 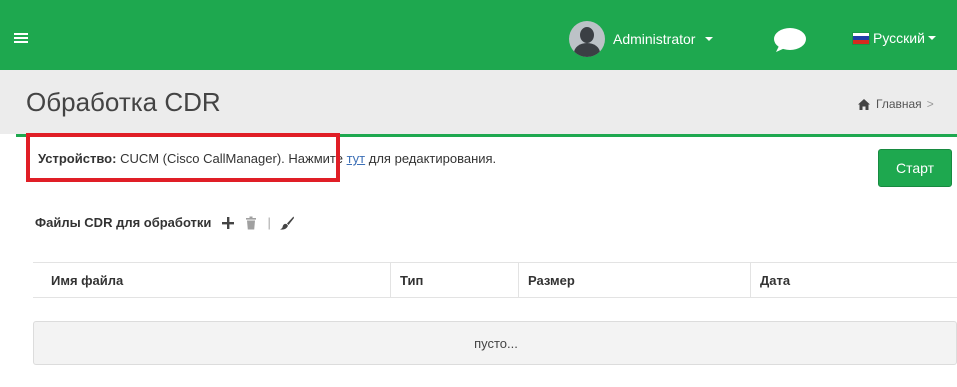 I want to click on files-table-header: Имя файла Тип Размер Дата, so click(x=495, y=280).